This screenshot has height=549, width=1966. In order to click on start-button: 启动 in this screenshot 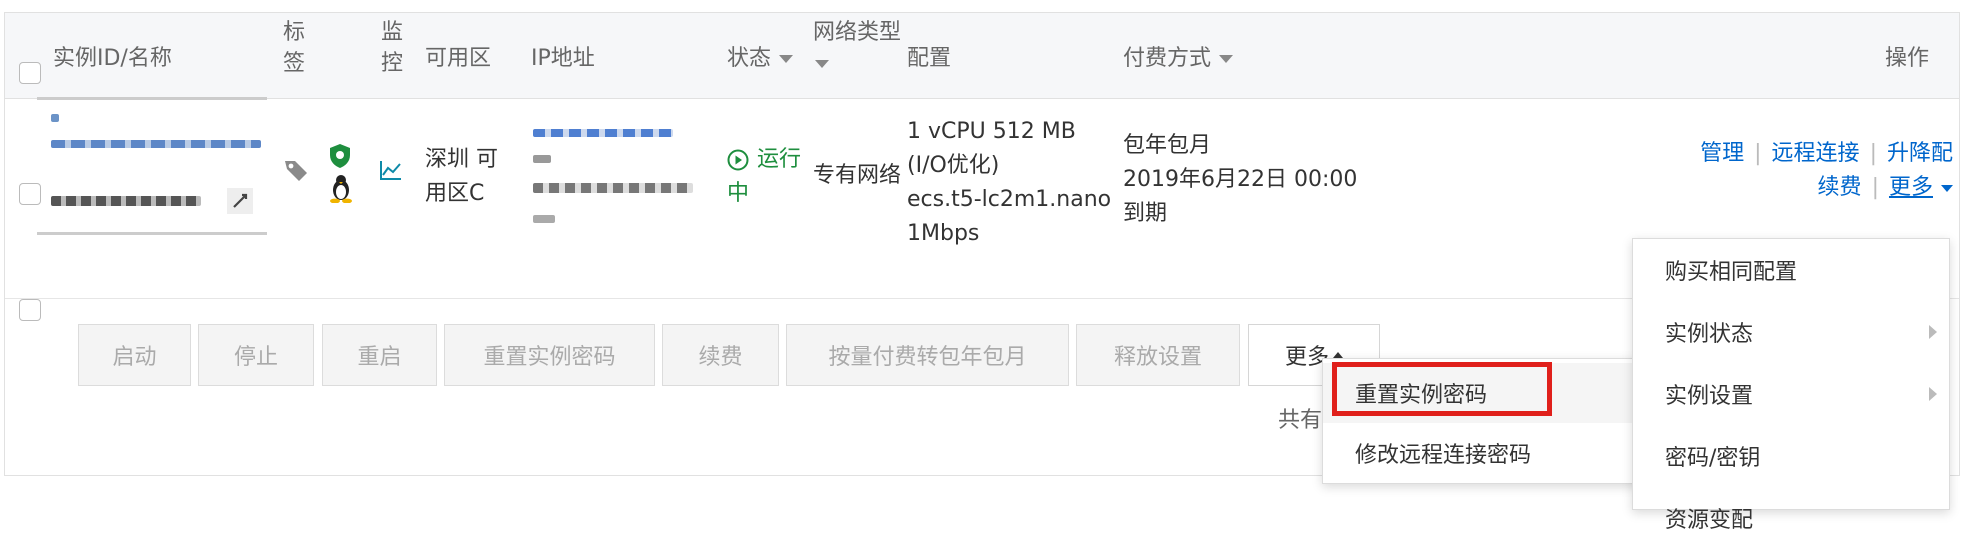, I will do `click(134, 355)`.